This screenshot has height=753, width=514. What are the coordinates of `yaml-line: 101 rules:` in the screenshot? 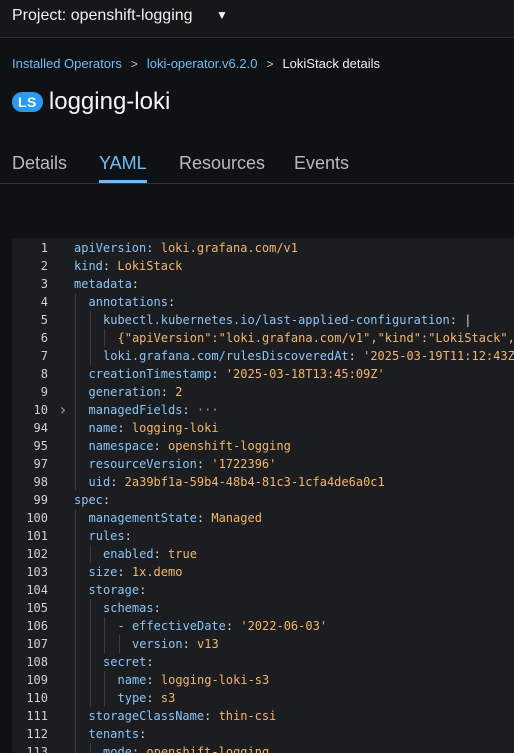 It's located at (263, 536).